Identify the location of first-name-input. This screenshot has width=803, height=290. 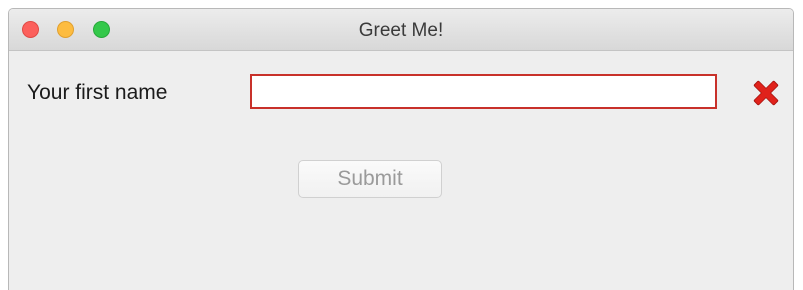
(483, 91).